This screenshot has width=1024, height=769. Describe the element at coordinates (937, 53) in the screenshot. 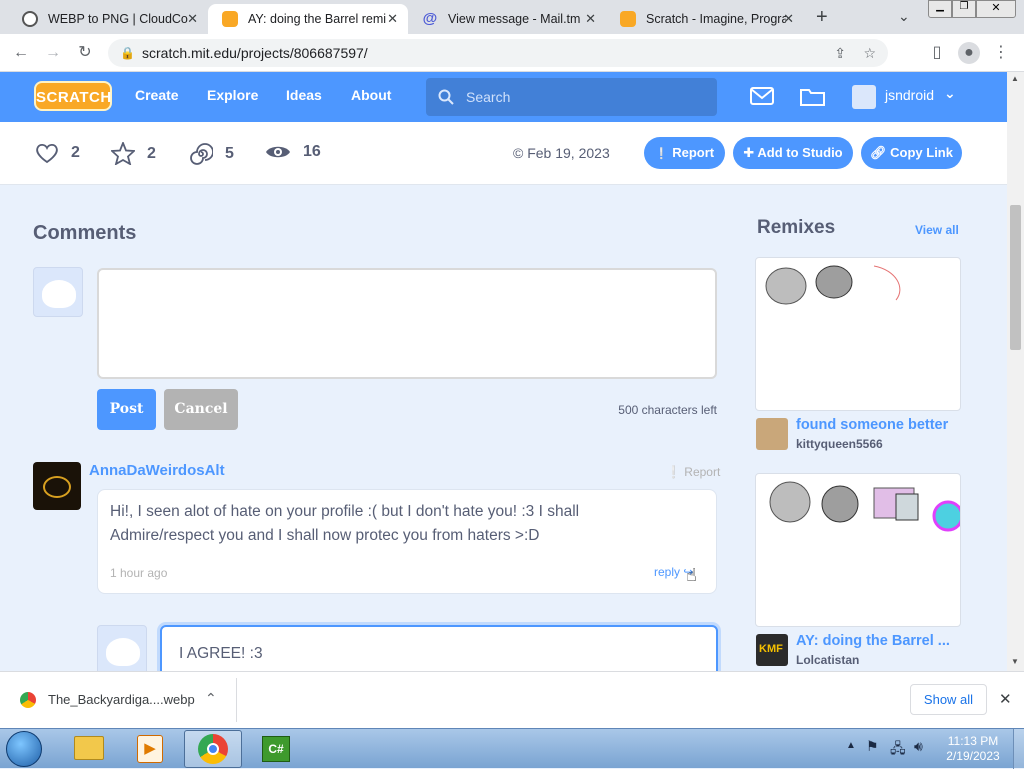

I see `side-panel-icon: ▯` at that location.